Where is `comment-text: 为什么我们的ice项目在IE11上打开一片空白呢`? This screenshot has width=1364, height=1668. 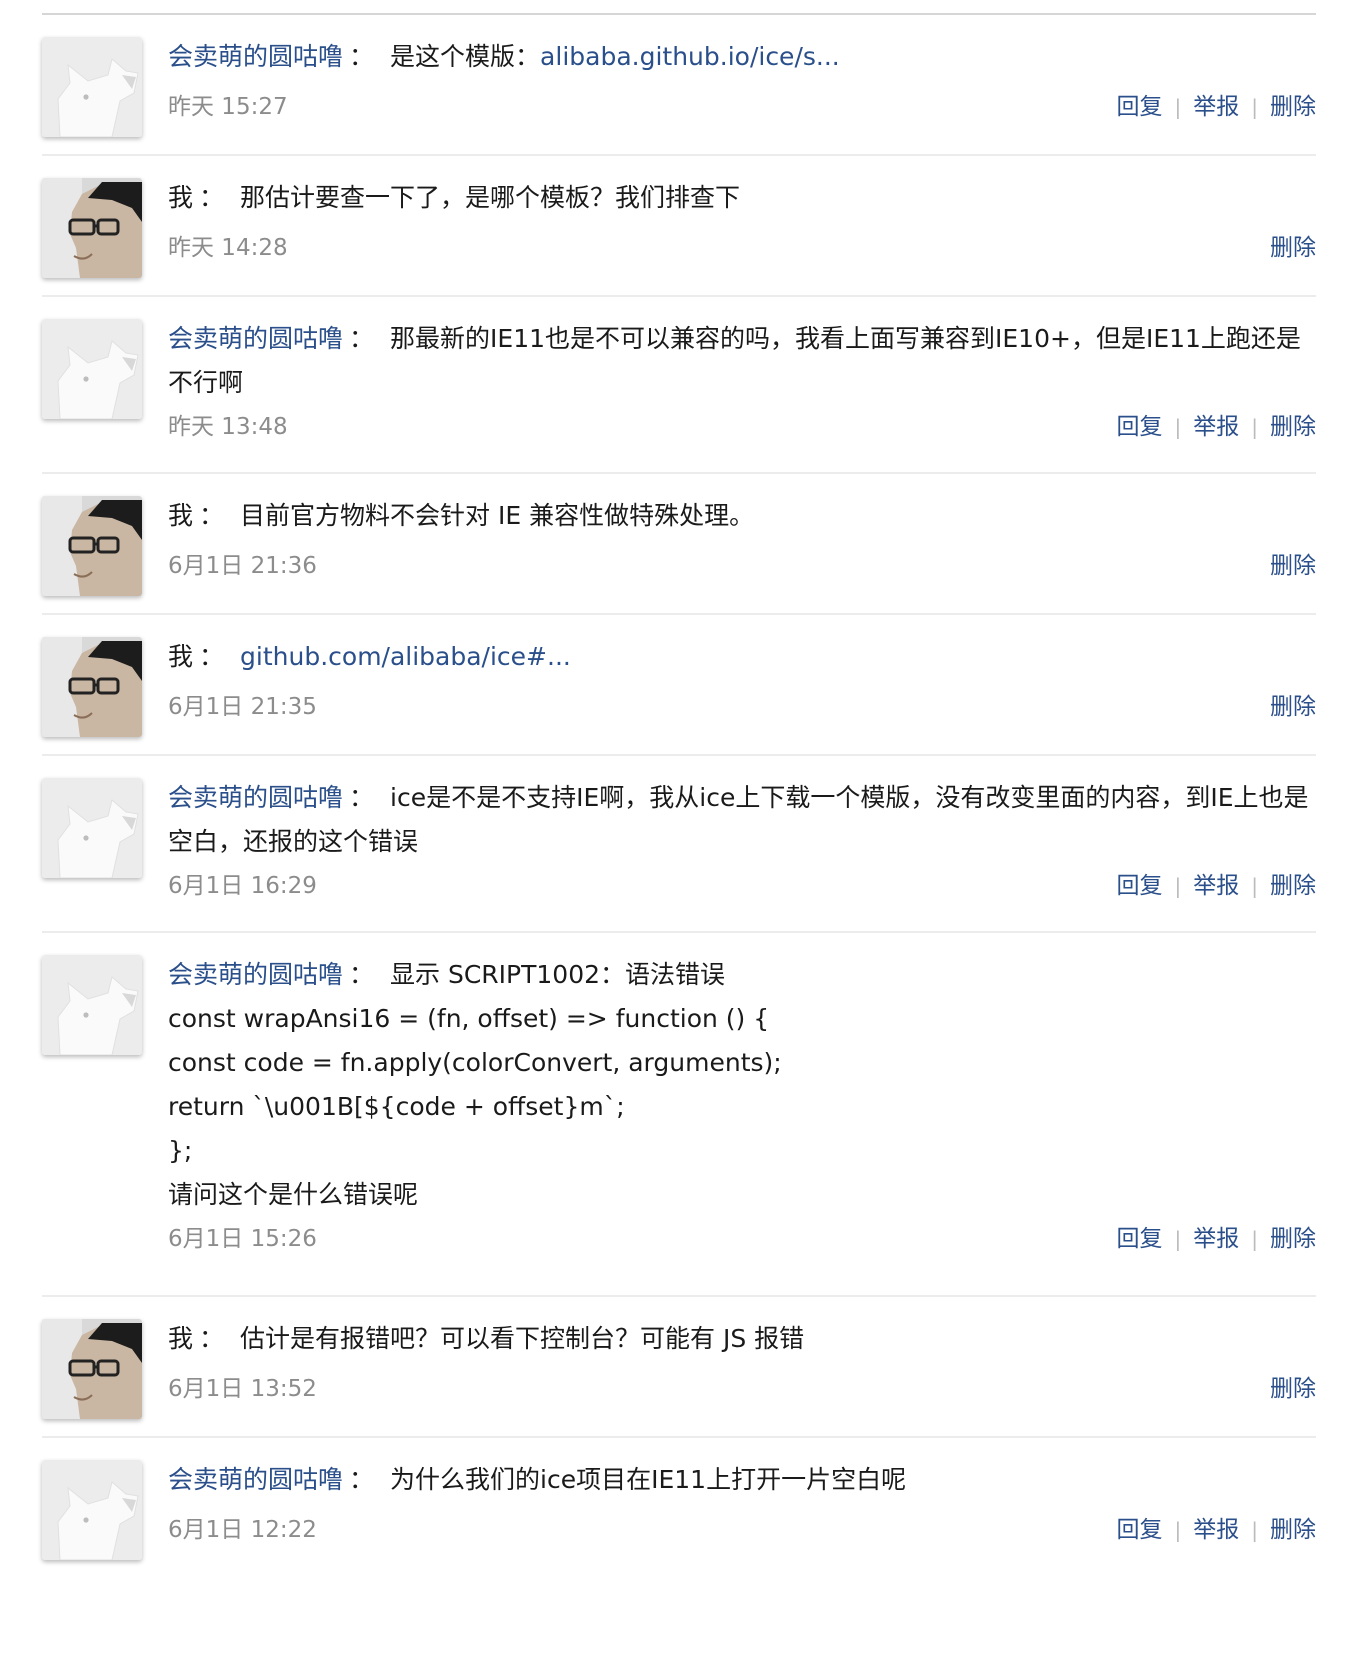 comment-text: 为什么我们的ice项目在IE11上打开一片空白呢 is located at coordinates (648, 1479).